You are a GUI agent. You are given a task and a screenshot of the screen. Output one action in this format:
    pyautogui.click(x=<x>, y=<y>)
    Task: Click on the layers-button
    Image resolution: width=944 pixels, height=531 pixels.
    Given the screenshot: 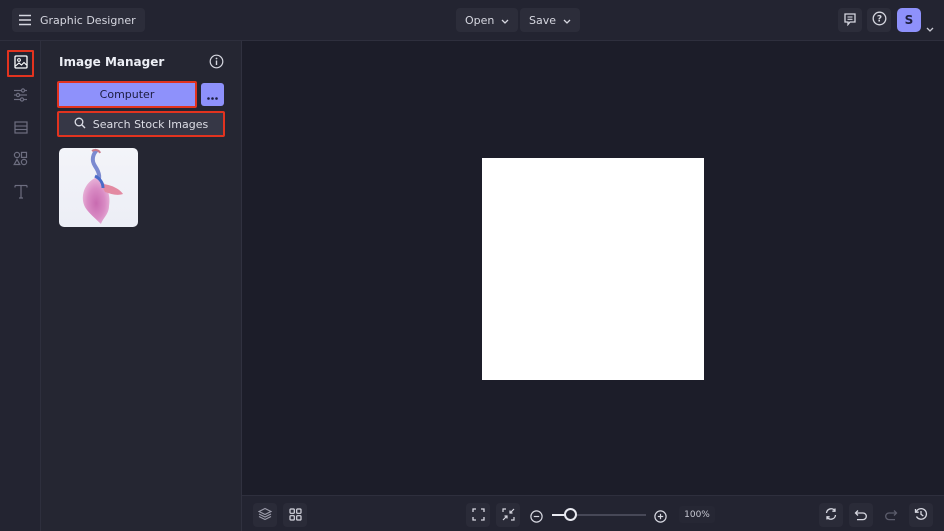 What is the action you would take?
    pyautogui.click(x=265, y=515)
    